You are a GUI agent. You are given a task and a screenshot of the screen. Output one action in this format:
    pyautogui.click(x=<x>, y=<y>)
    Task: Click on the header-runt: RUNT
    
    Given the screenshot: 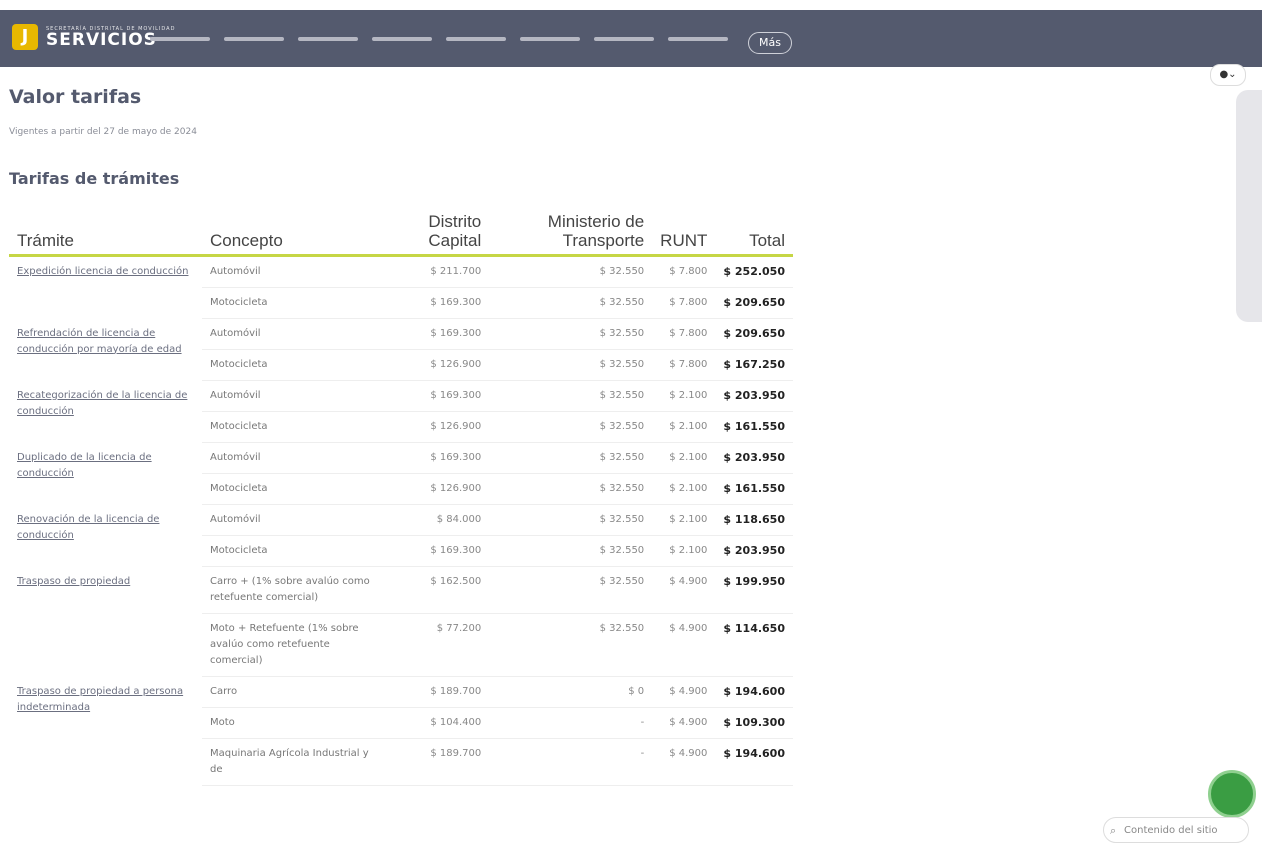 What is the action you would take?
    pyautogui.click(x=684, y=234)
    